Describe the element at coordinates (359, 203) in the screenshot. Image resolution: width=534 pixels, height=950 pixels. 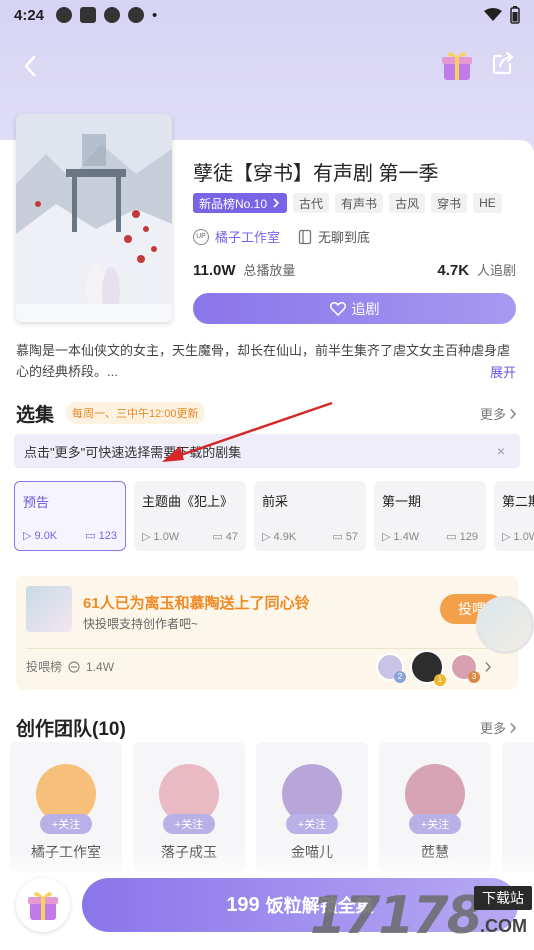
I see `genre-tag: 有声书` at that location.